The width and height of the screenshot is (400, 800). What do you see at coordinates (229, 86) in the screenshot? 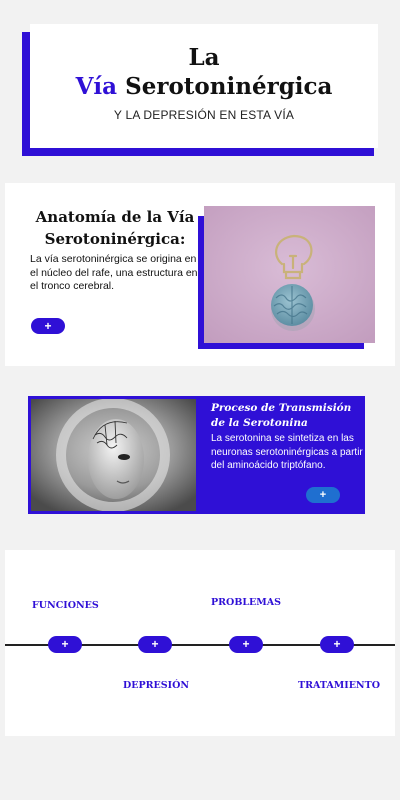
I see `page-title-rest: Serotoninérgica` at bounding box center [229, 86].